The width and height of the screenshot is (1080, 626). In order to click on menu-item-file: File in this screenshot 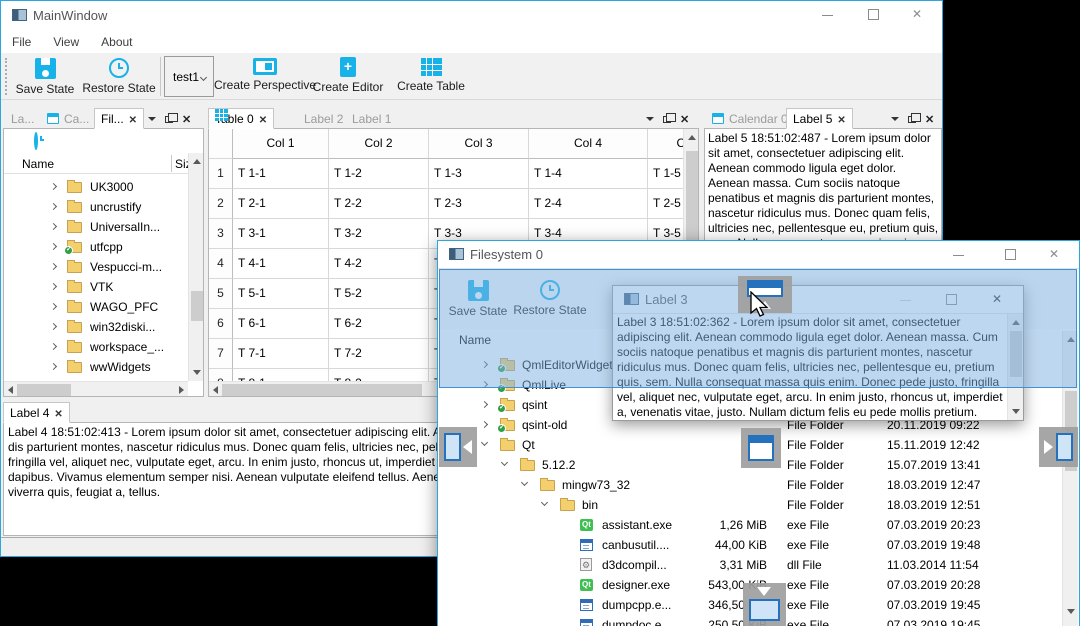, I will do `click(21, 40)`.